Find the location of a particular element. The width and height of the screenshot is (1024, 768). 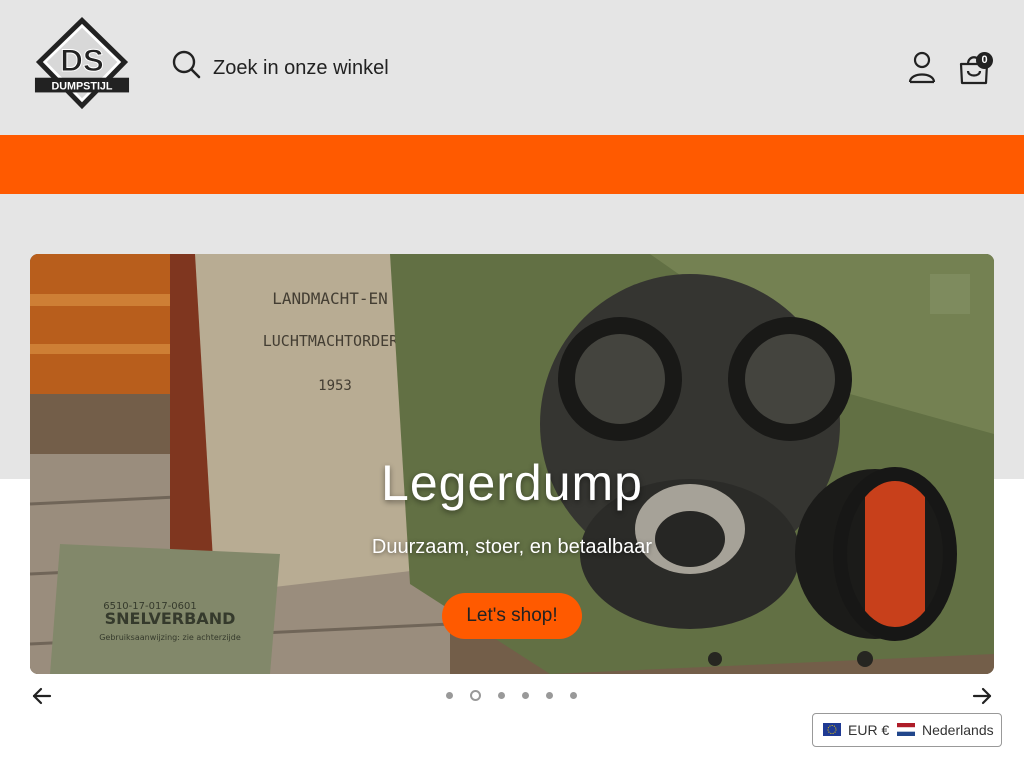

arrow-left-icon is located at coordinates (42, 696).